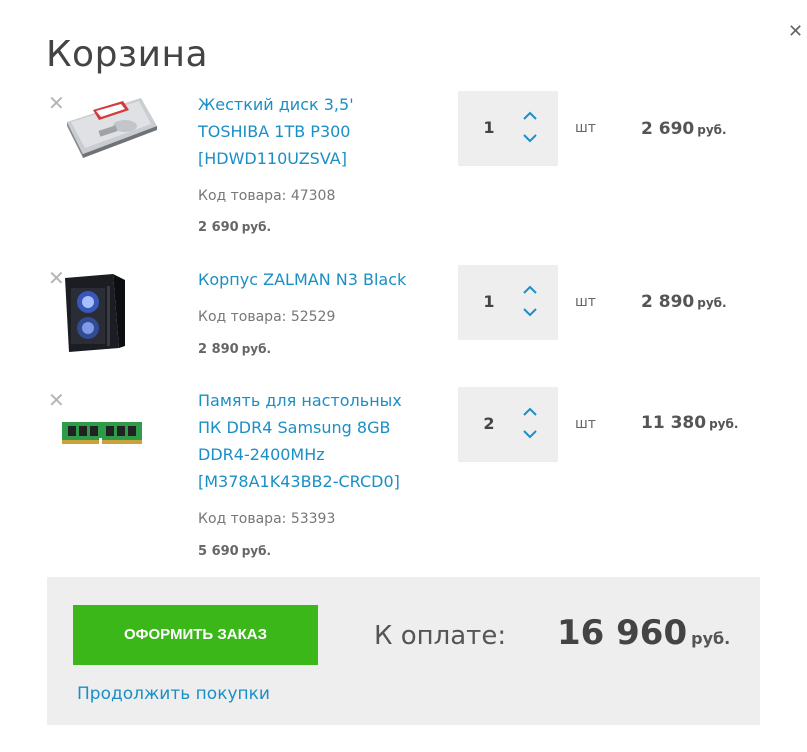  Describe the element at coordinates (127, 54) in the screenshot. I see `page-title: Корзина` at that location.